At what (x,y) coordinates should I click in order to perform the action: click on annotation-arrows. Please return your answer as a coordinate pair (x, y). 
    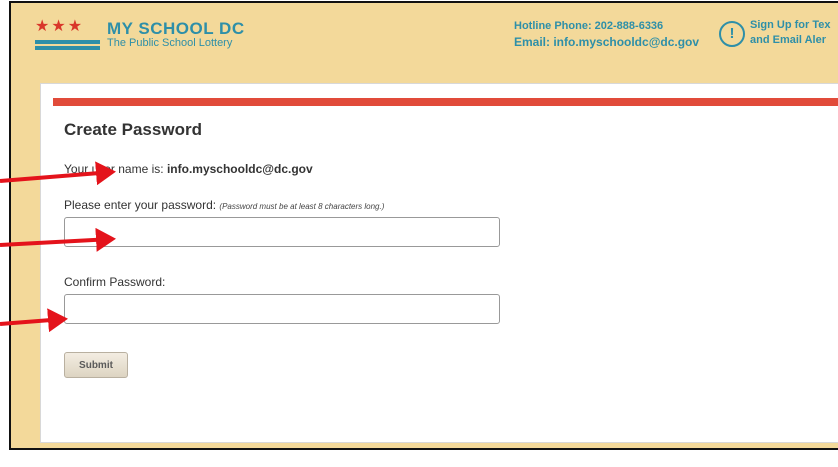
    Looking at the image, I should click on (58, 247).